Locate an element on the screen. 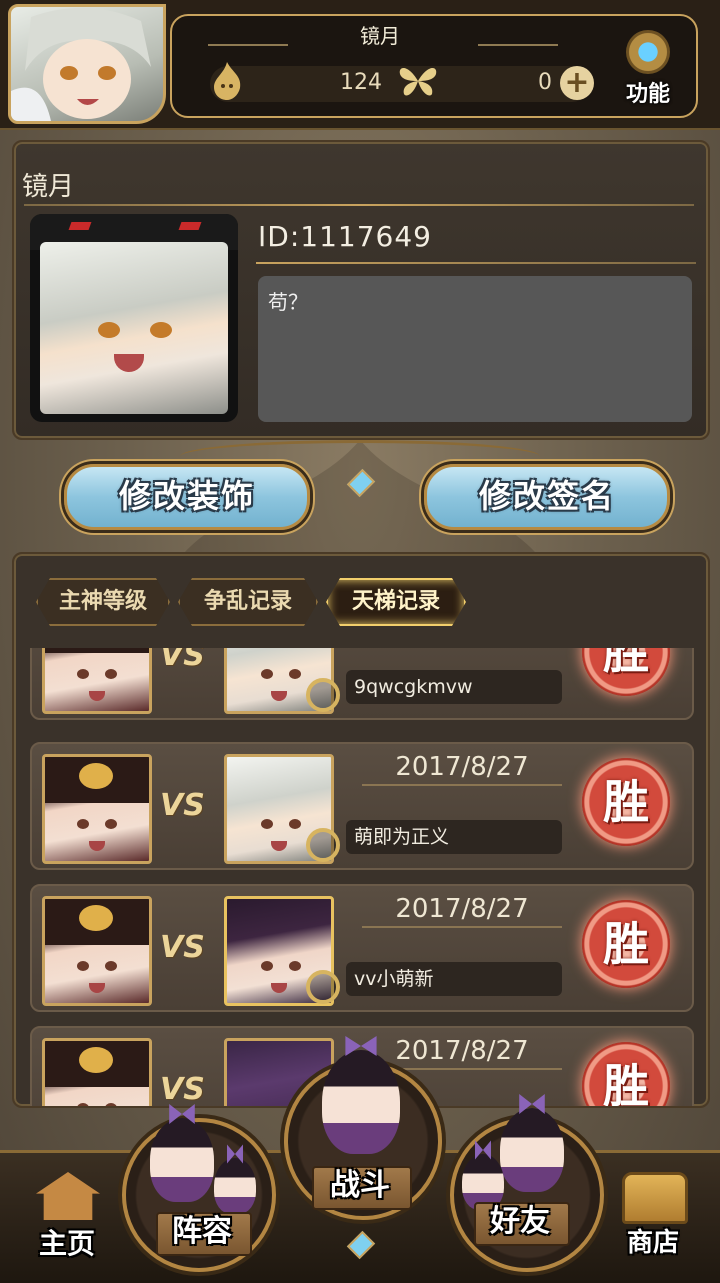  nav-lineup: 阵容 is located at coordinates (202, 1188).